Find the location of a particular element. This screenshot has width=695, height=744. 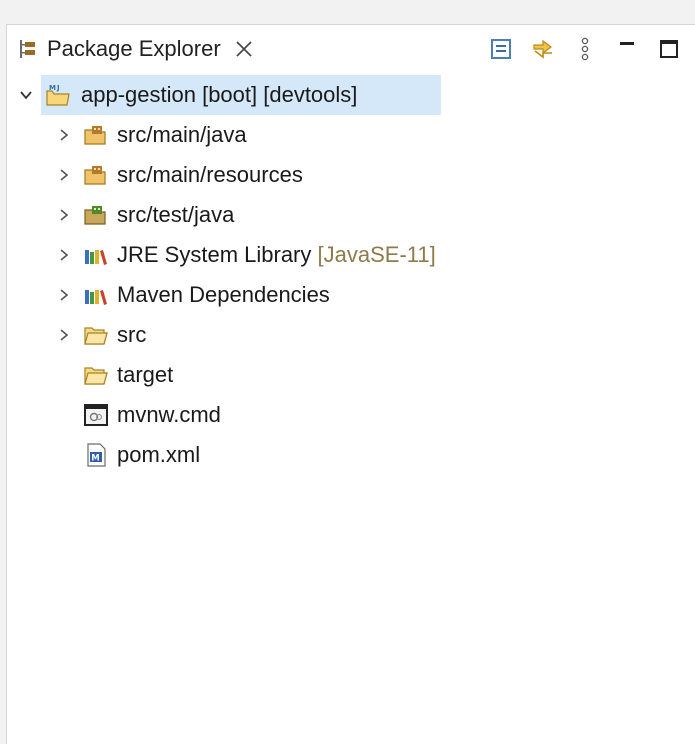

tree-item-jre-system-library: JRE System Library [JavaSE-11] is located at coordinates (351, 255).